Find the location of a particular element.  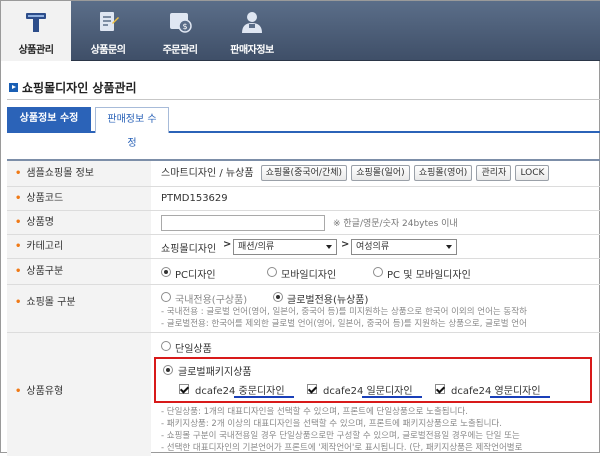

row-product-name: • 상품명 ※ 한글/영문/숫자 24bytes 이내 is located at coordinates (303, 223).